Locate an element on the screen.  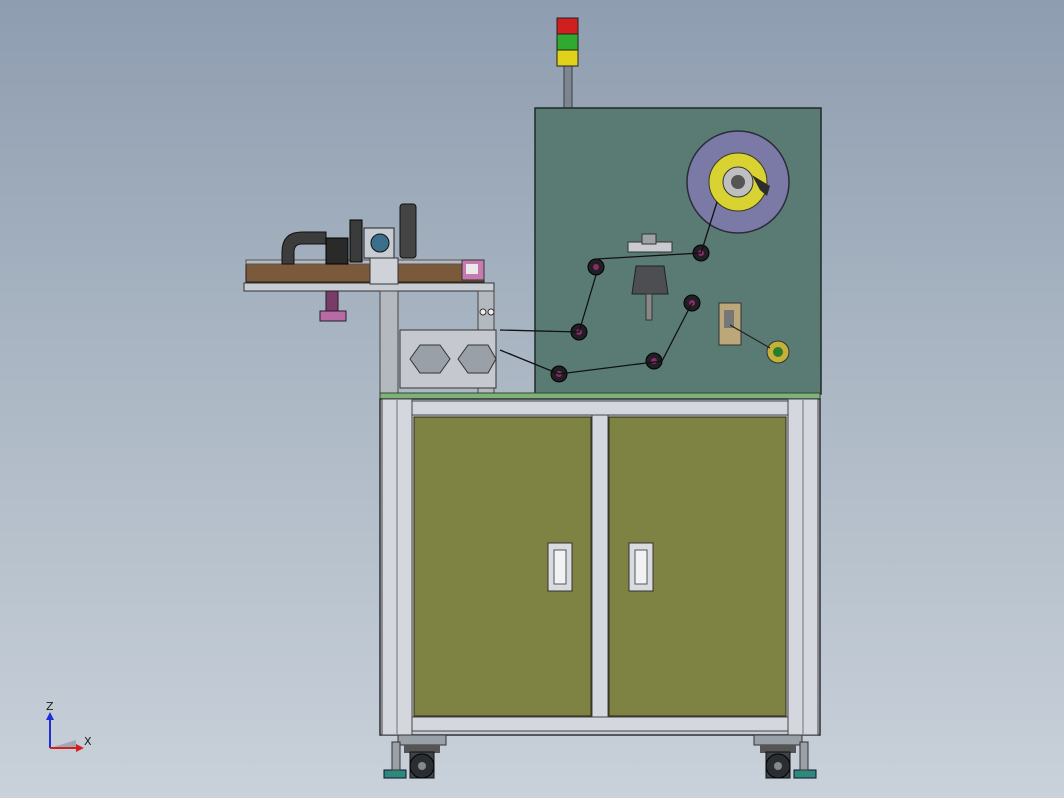
caster-right is located at coordinates (785, 756).